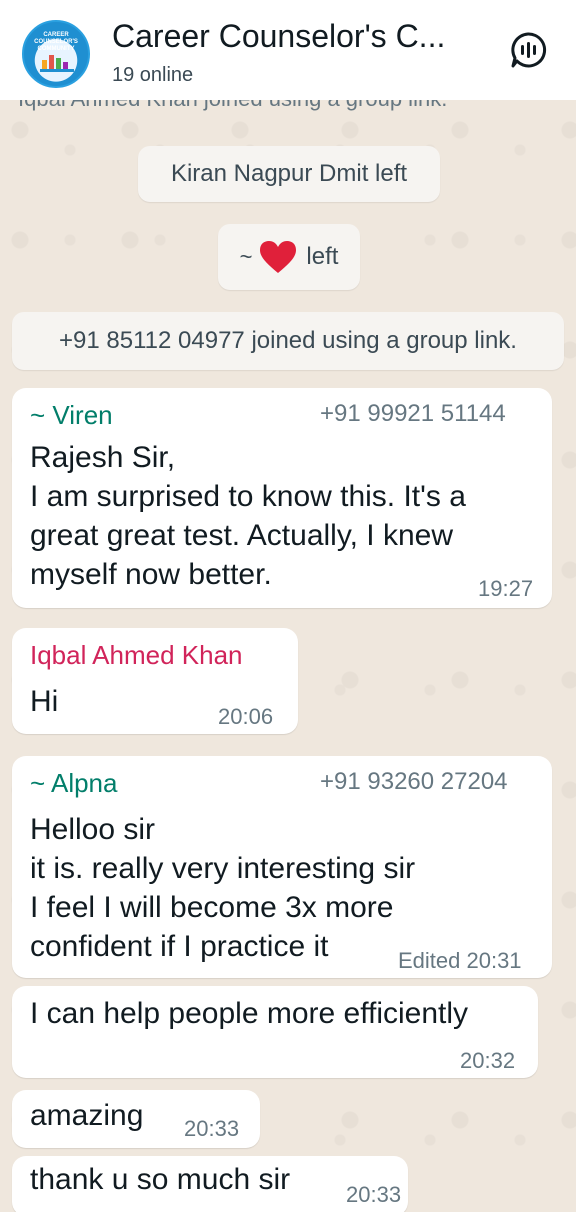 Image resolution: width=576 pixels, height=1212 pixels. Describe the element at coordinates (413, 413) in the screenshot. I see `sender-phone: +91 99921 51144` at that location.